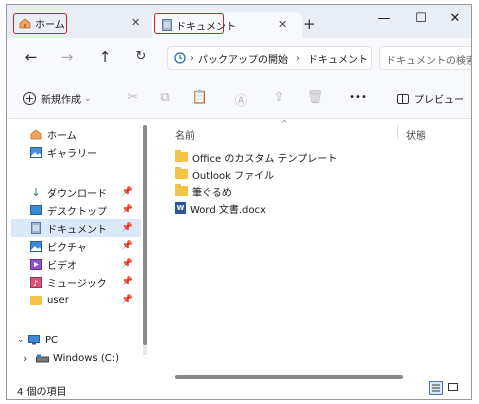 The height and width of the screenshot is (404, 479). What do you see at coordinates (397, 132) in the screenshot?
I see `column-divider` at bounding box center [397, 132].